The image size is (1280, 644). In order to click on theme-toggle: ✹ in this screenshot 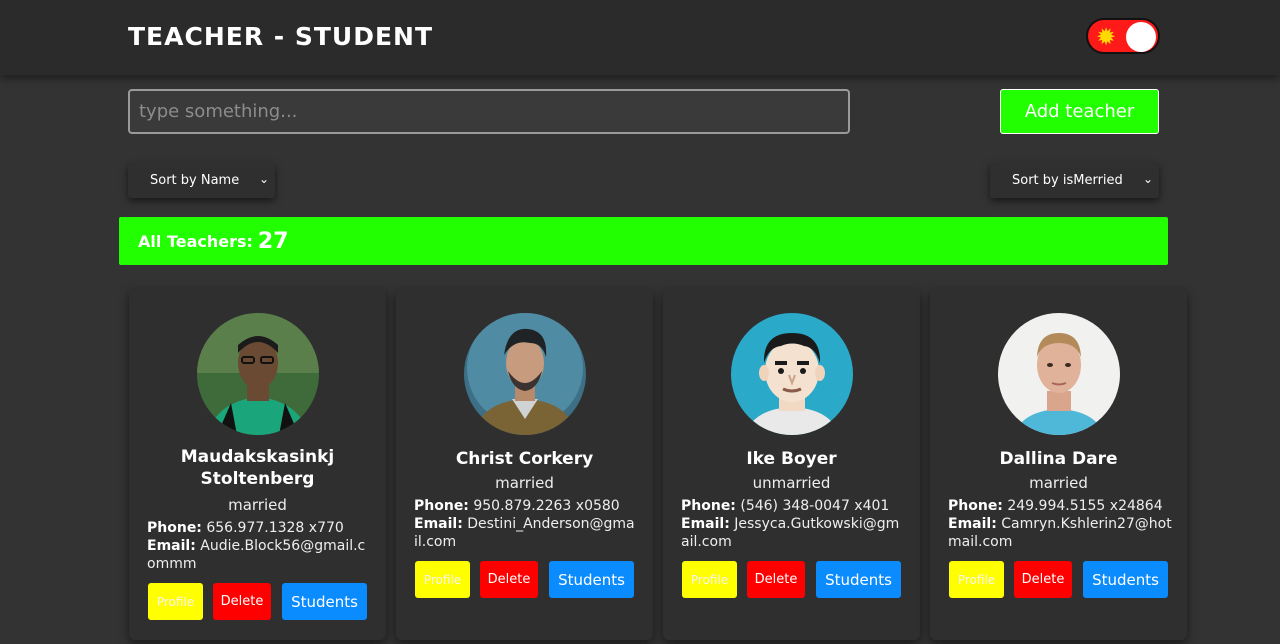, I will do `click(1123, 36)`.